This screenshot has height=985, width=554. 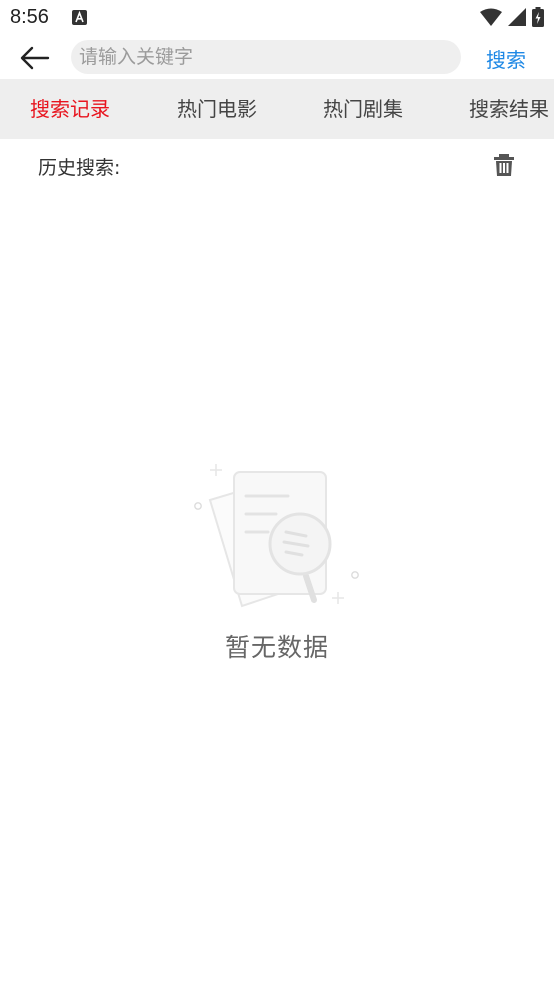 I want to click on tab-search-history: 搜索记录, so click(x=70, y=107).